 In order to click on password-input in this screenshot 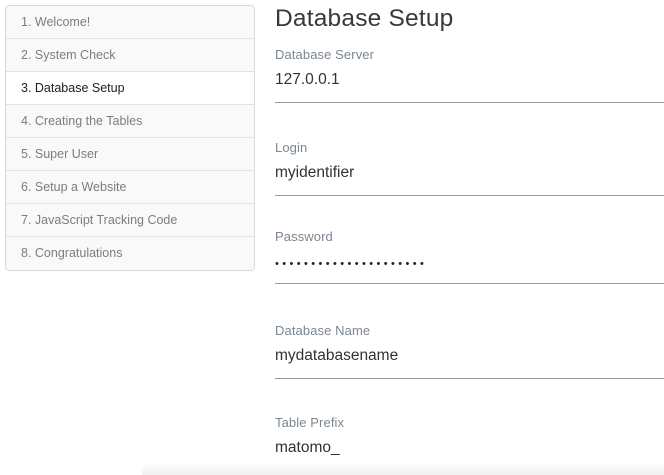, I will do `click(469, 267)`.